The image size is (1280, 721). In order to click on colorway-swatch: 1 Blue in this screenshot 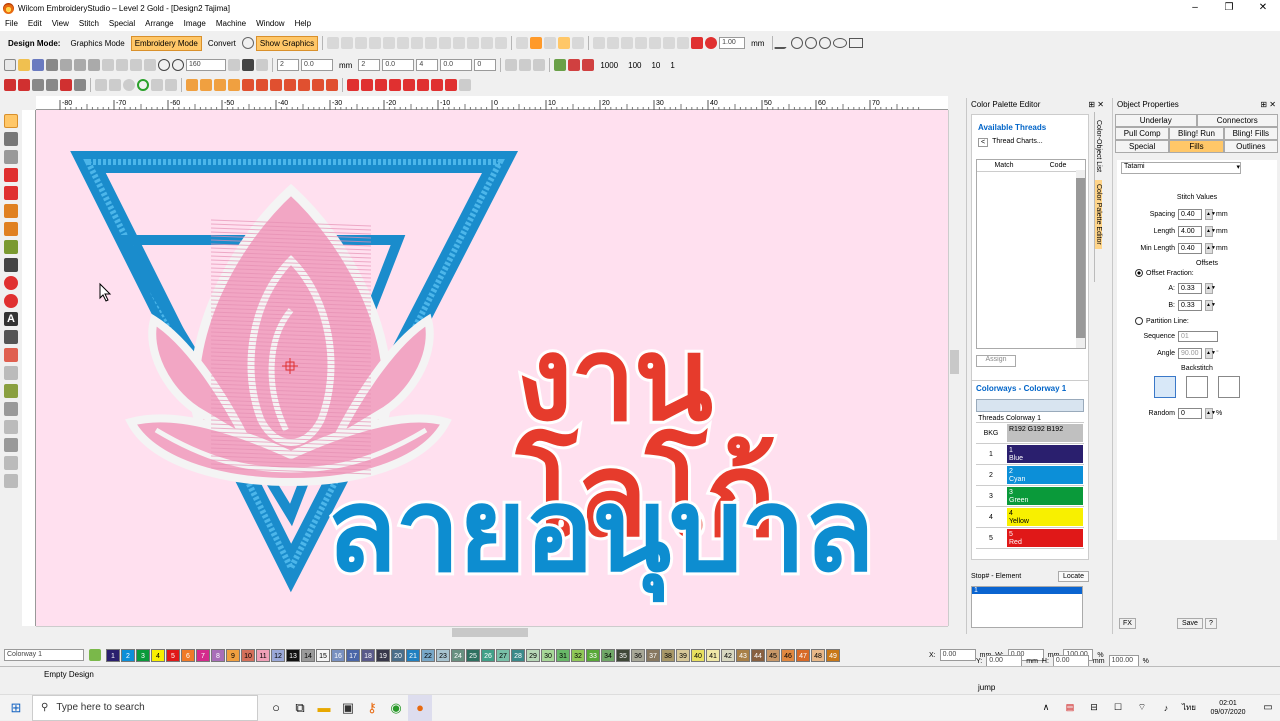, I will do `click(1045, 454)`.